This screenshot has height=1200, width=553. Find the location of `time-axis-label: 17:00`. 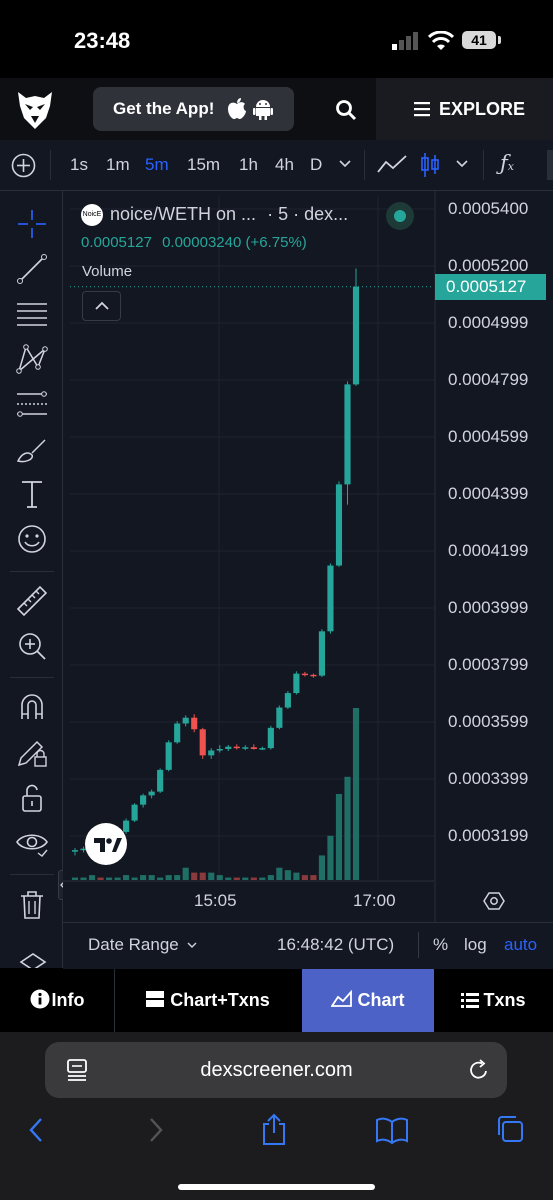

time-axis-label: 17:00 is located at coordinates (374, 900).